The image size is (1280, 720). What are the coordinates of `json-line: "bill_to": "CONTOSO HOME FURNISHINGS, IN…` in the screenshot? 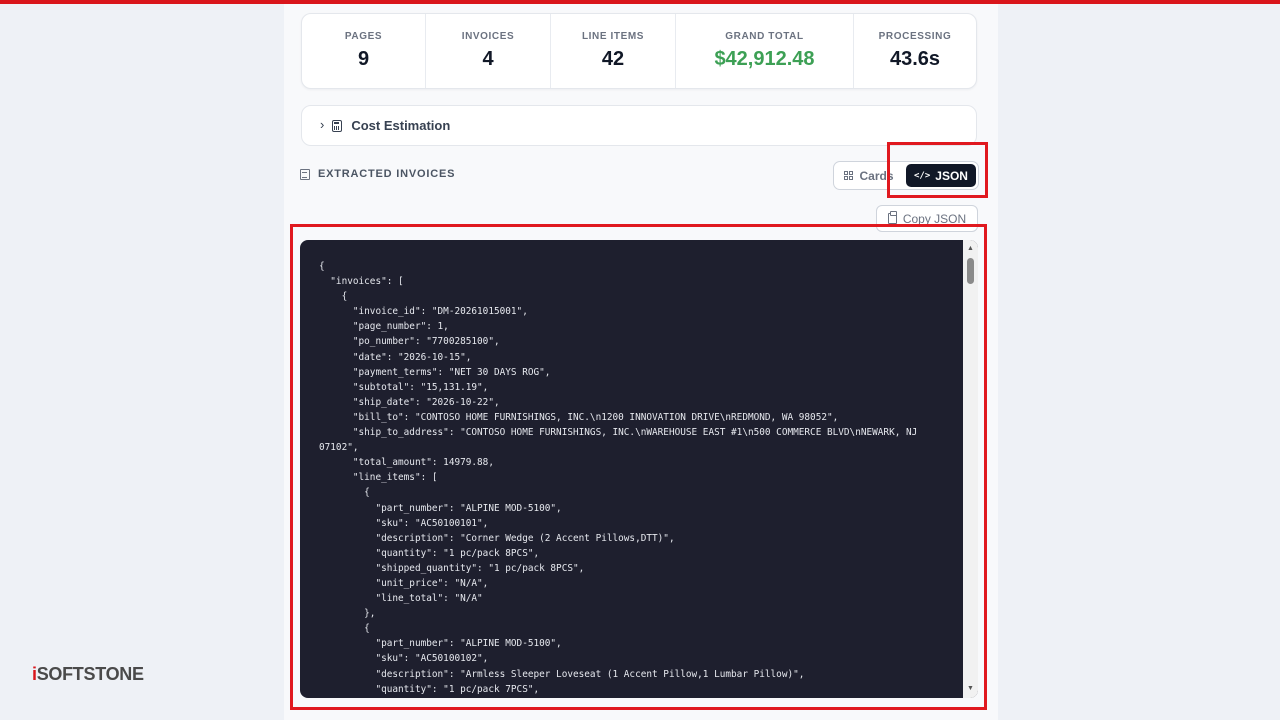 It's located at (579, 417).